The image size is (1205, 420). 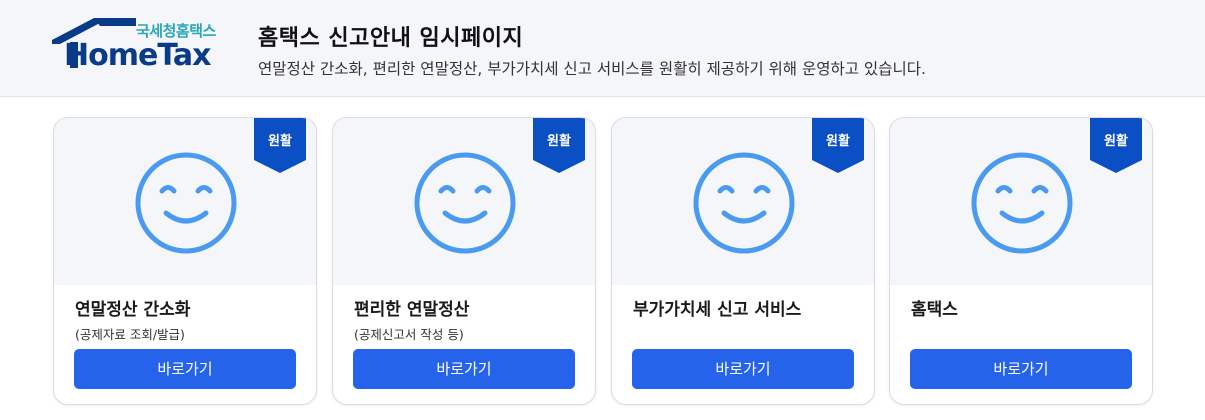 What do you see at coordinates (412, 310) in the screenshot?
I see `card-title: 편리한 연말정산` at bounding box center [412, 310].